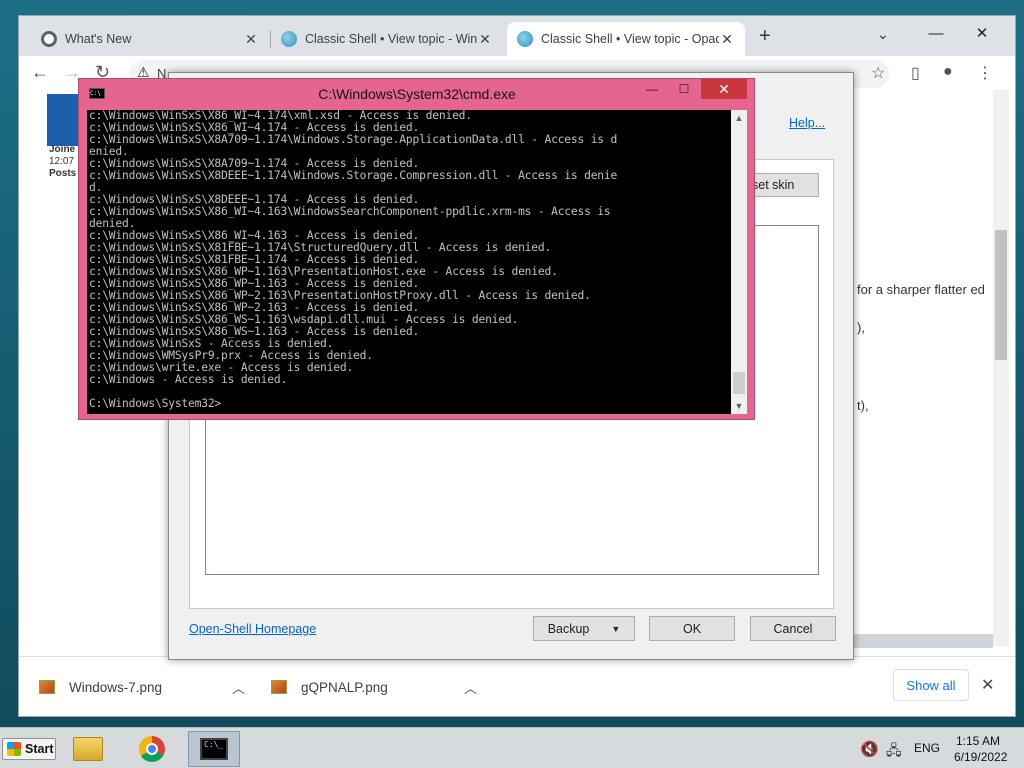 This screenshot has height=768, width=1024. I want to click on maximize-icon: ☐, so click(684, 89).